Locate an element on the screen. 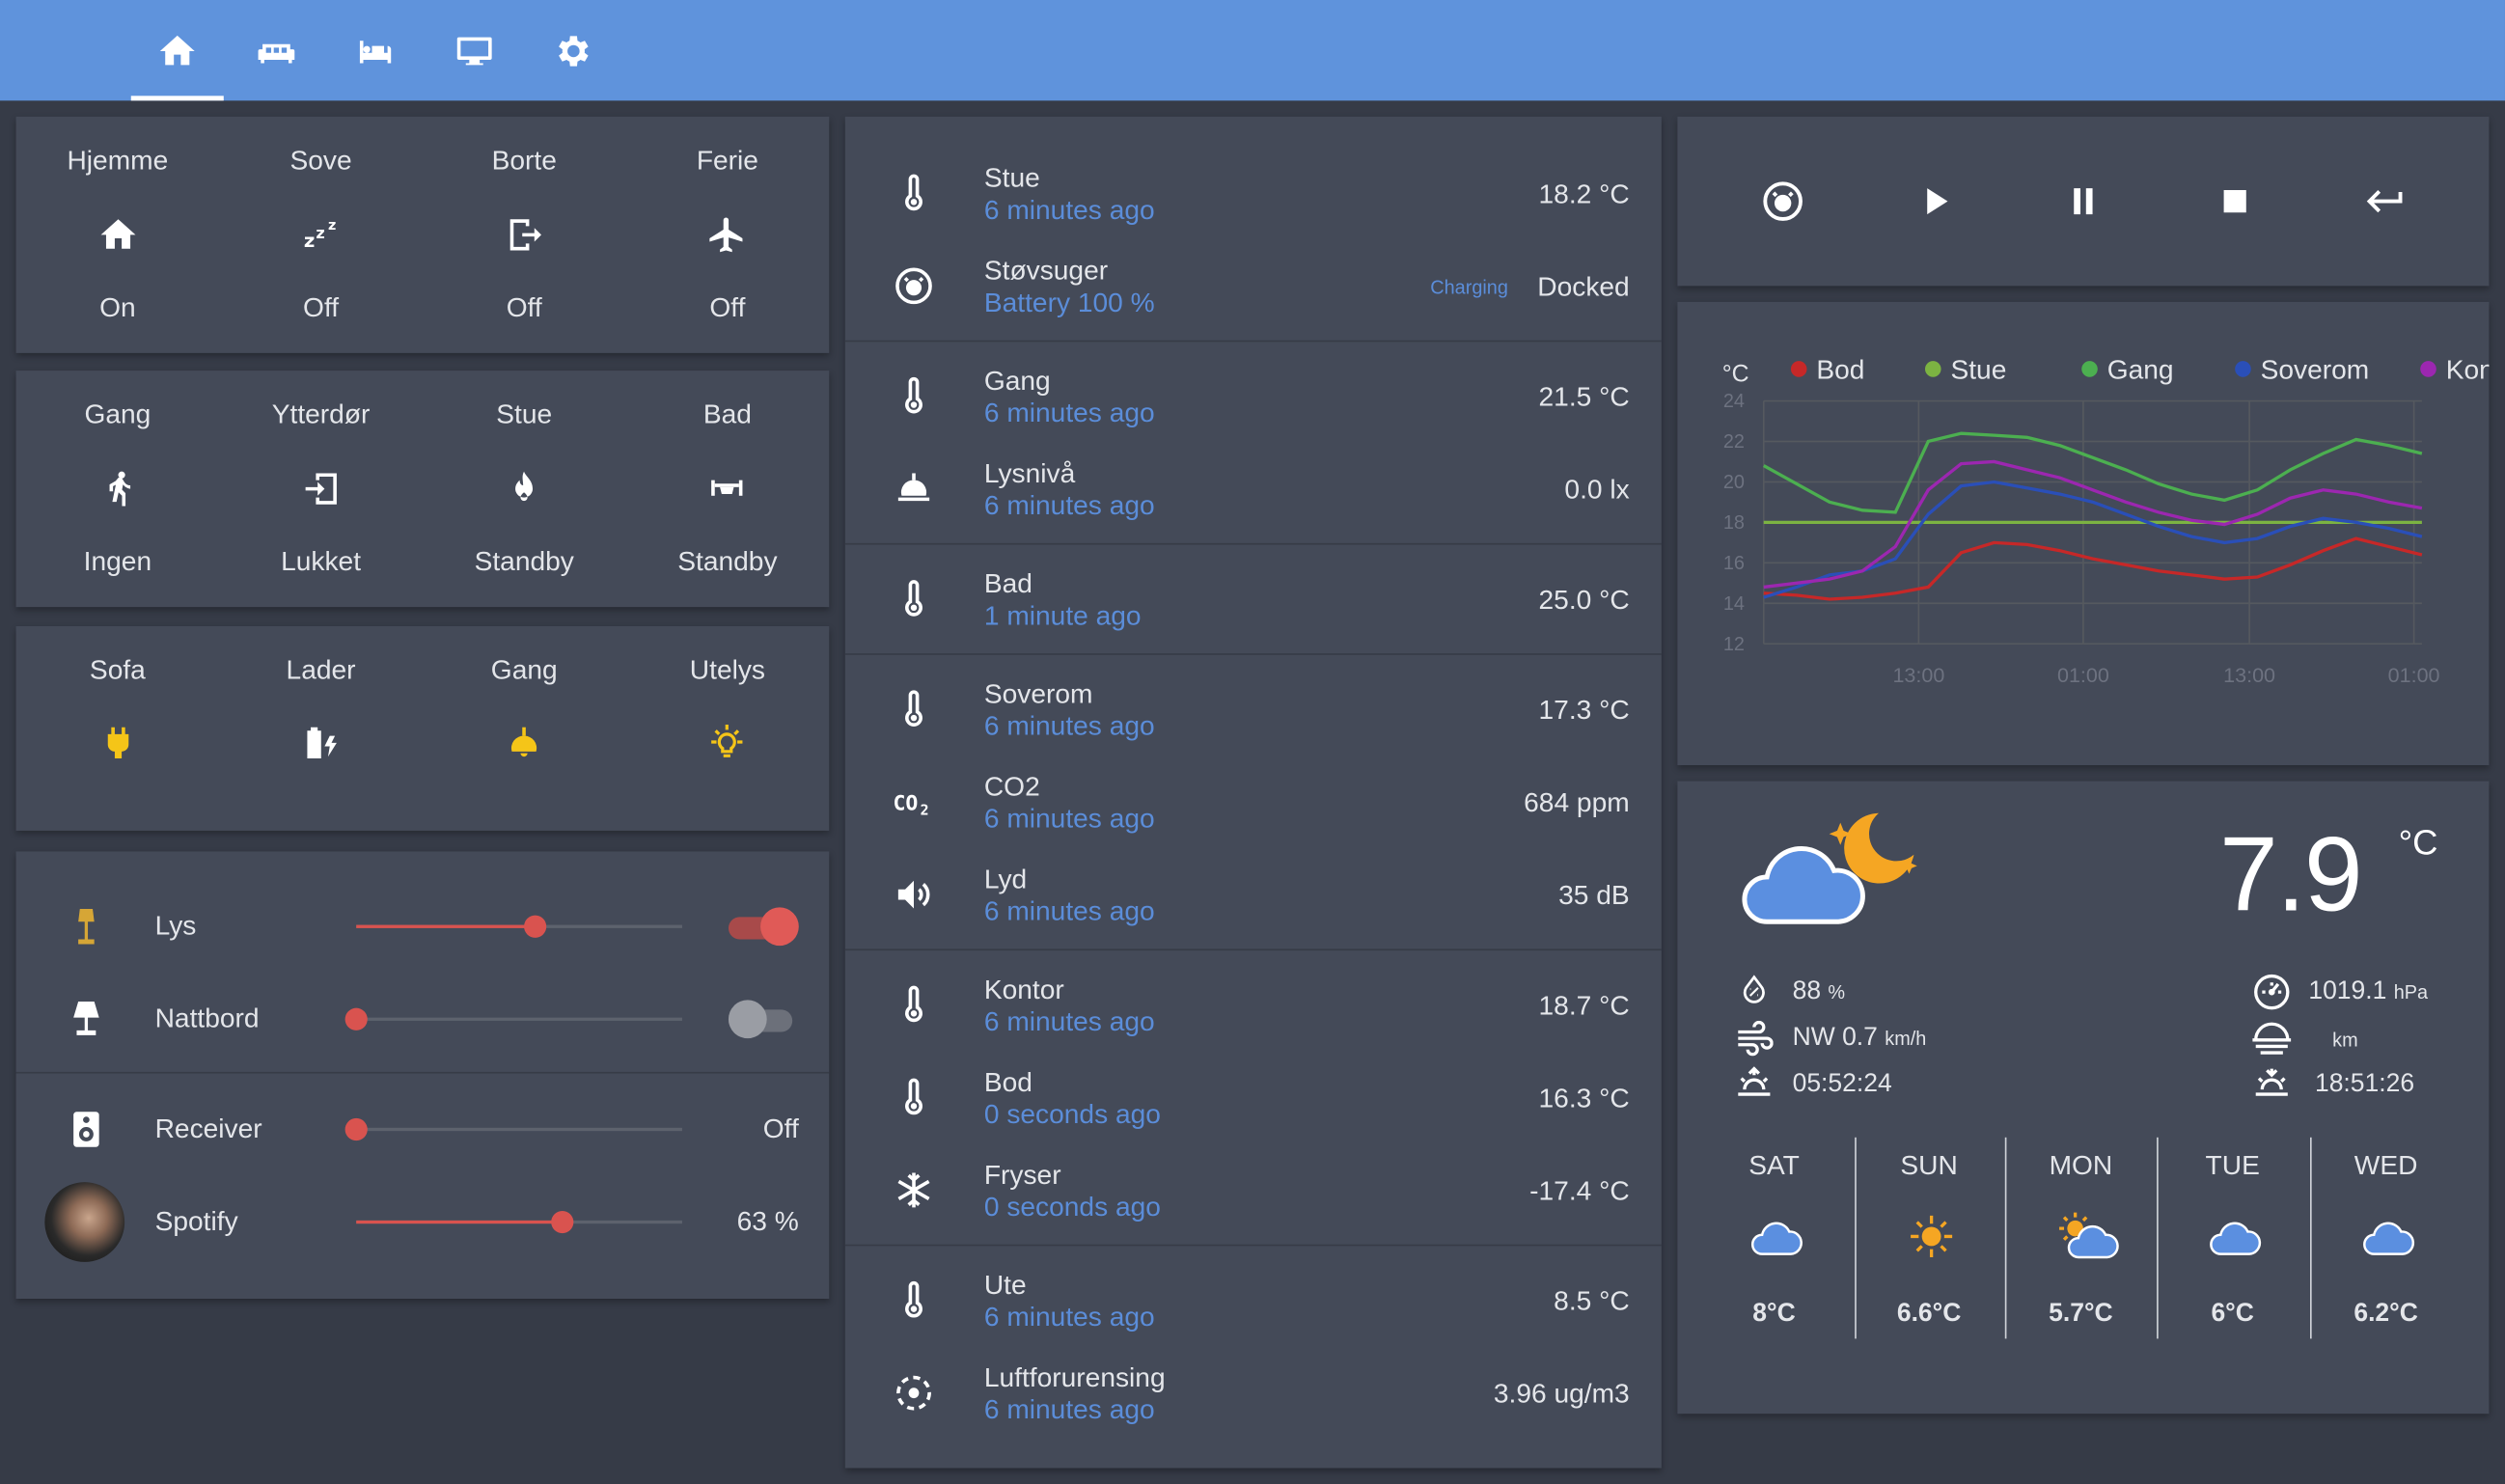 This screenshot has height=1484, width=2505. return-to-base-button is located at coordinates (2383, 201).